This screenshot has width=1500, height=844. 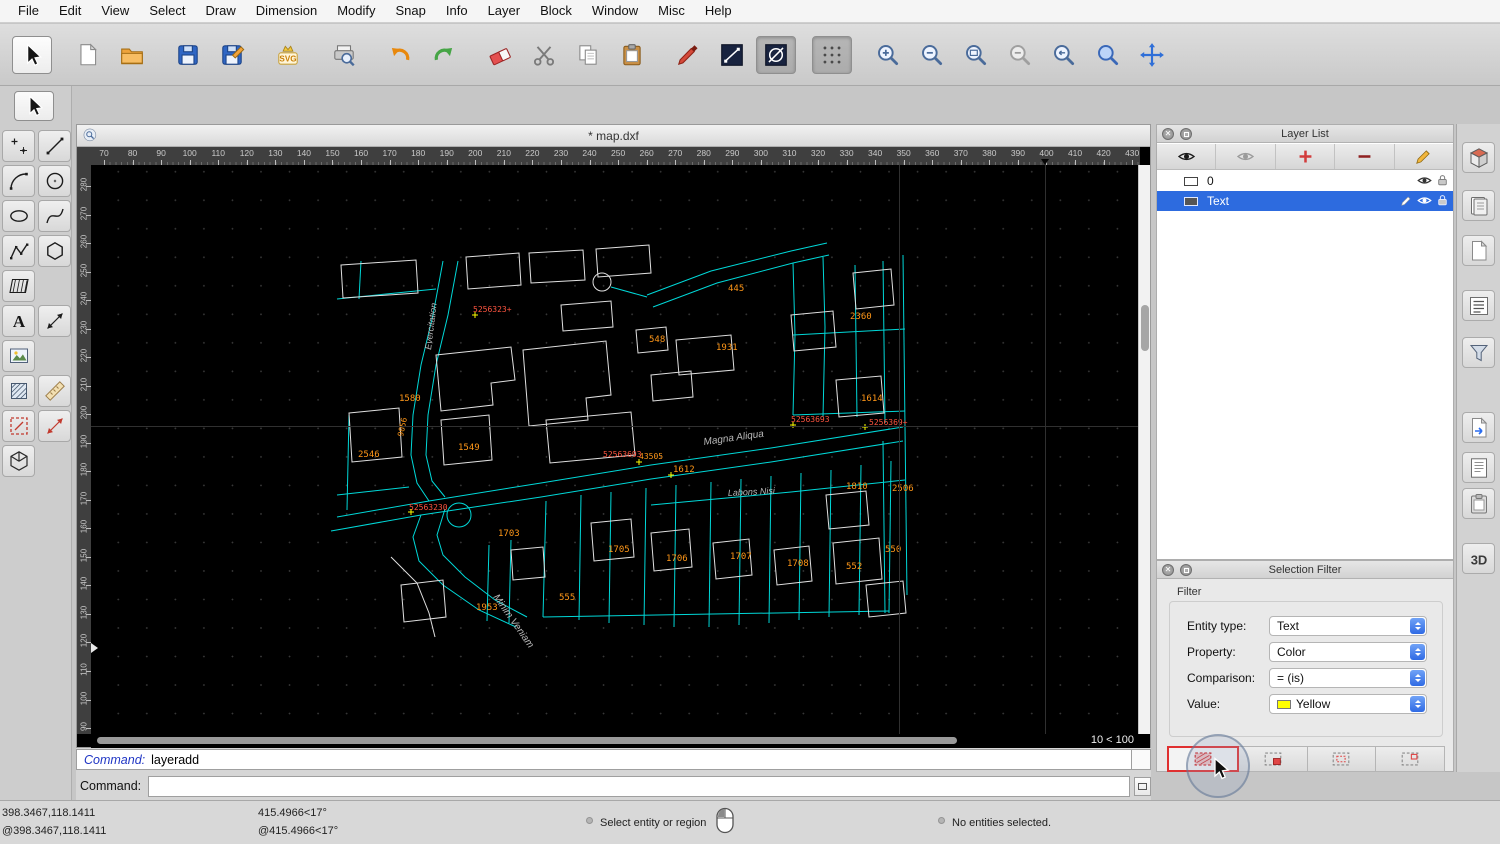 I want to click on reference-view-button, so click(x=1478, y=157).